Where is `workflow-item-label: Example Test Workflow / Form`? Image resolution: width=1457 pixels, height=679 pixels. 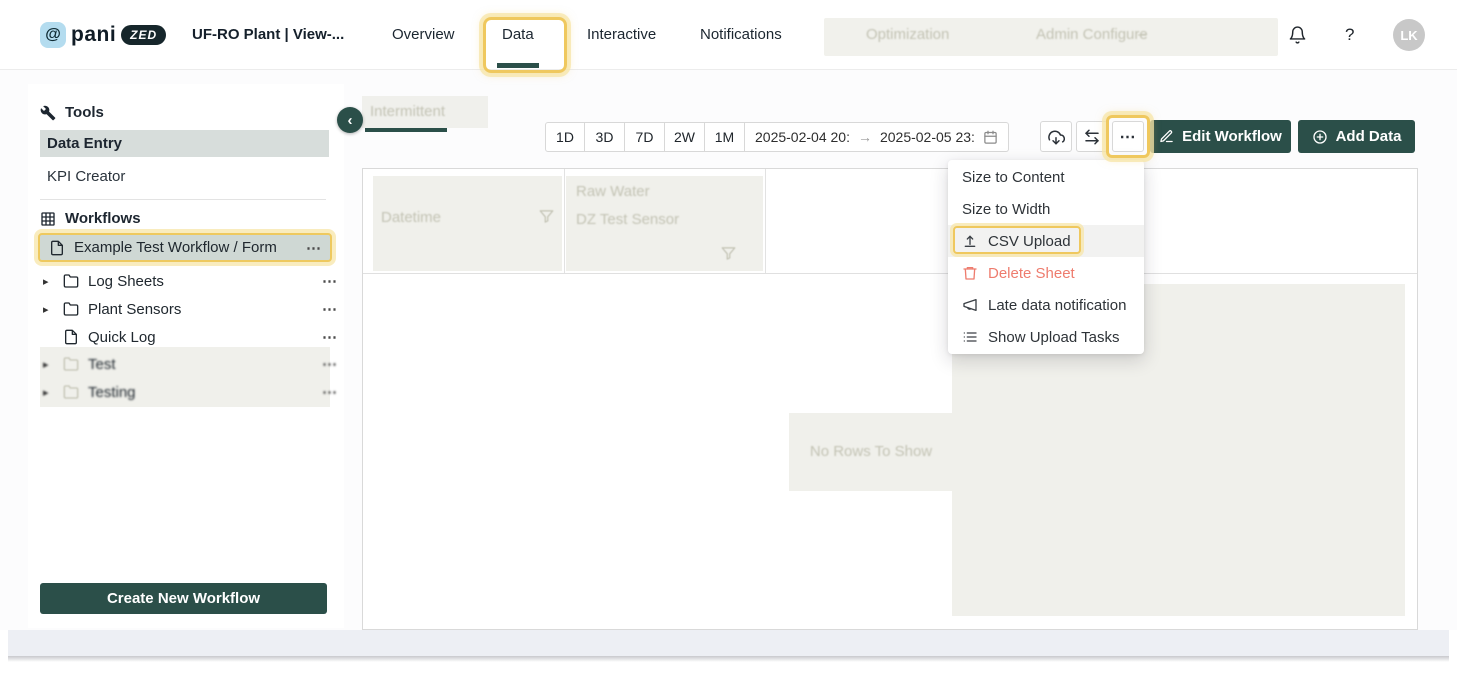 workflow-item-label: Example Test Workflow / Form is located at coordinates (175, 247).